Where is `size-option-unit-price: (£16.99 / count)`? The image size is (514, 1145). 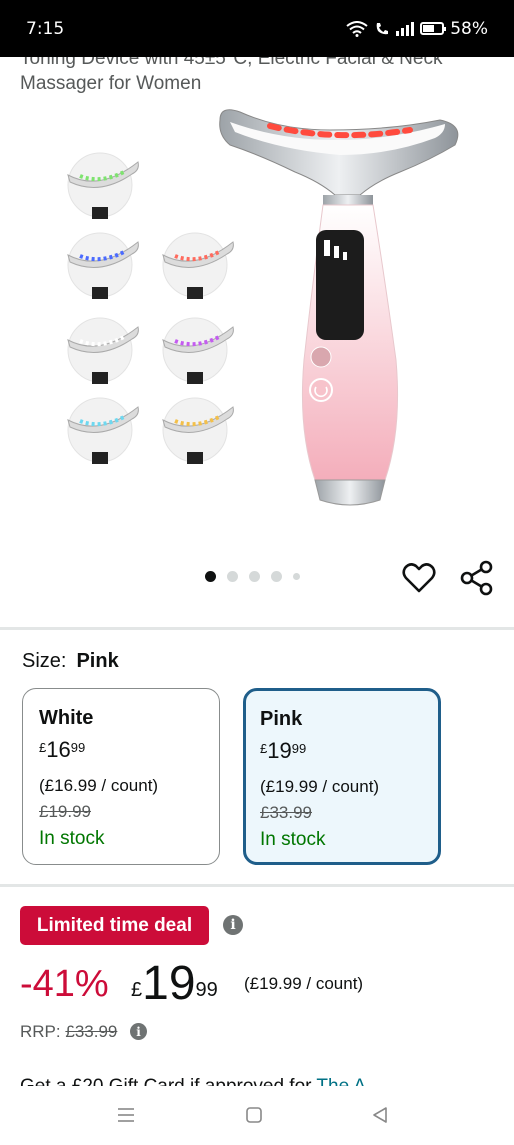
size-option-unit-price: (£16.99 / count) is located at coordinates (99, 785).